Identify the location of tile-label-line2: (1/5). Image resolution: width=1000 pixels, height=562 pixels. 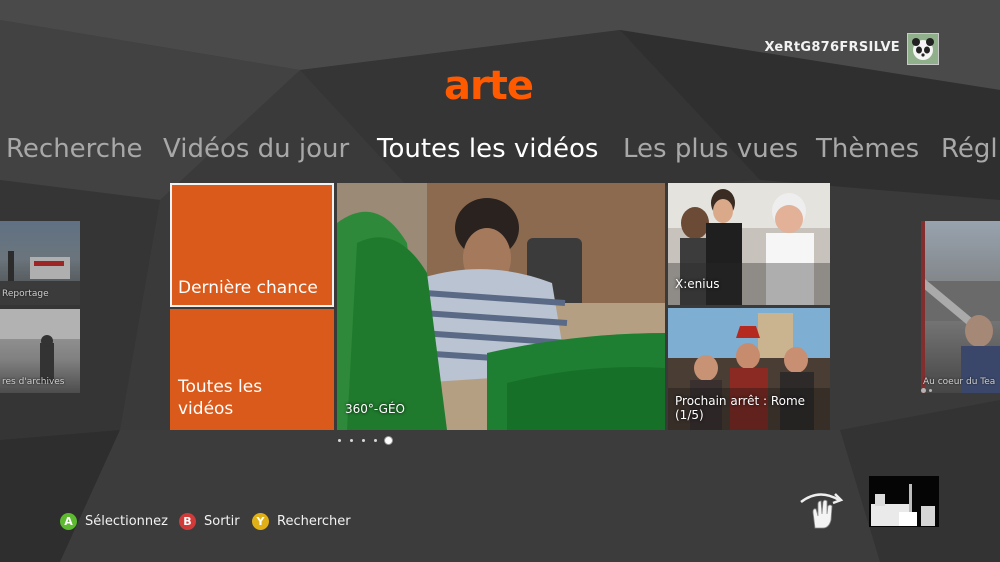
(689, 415).